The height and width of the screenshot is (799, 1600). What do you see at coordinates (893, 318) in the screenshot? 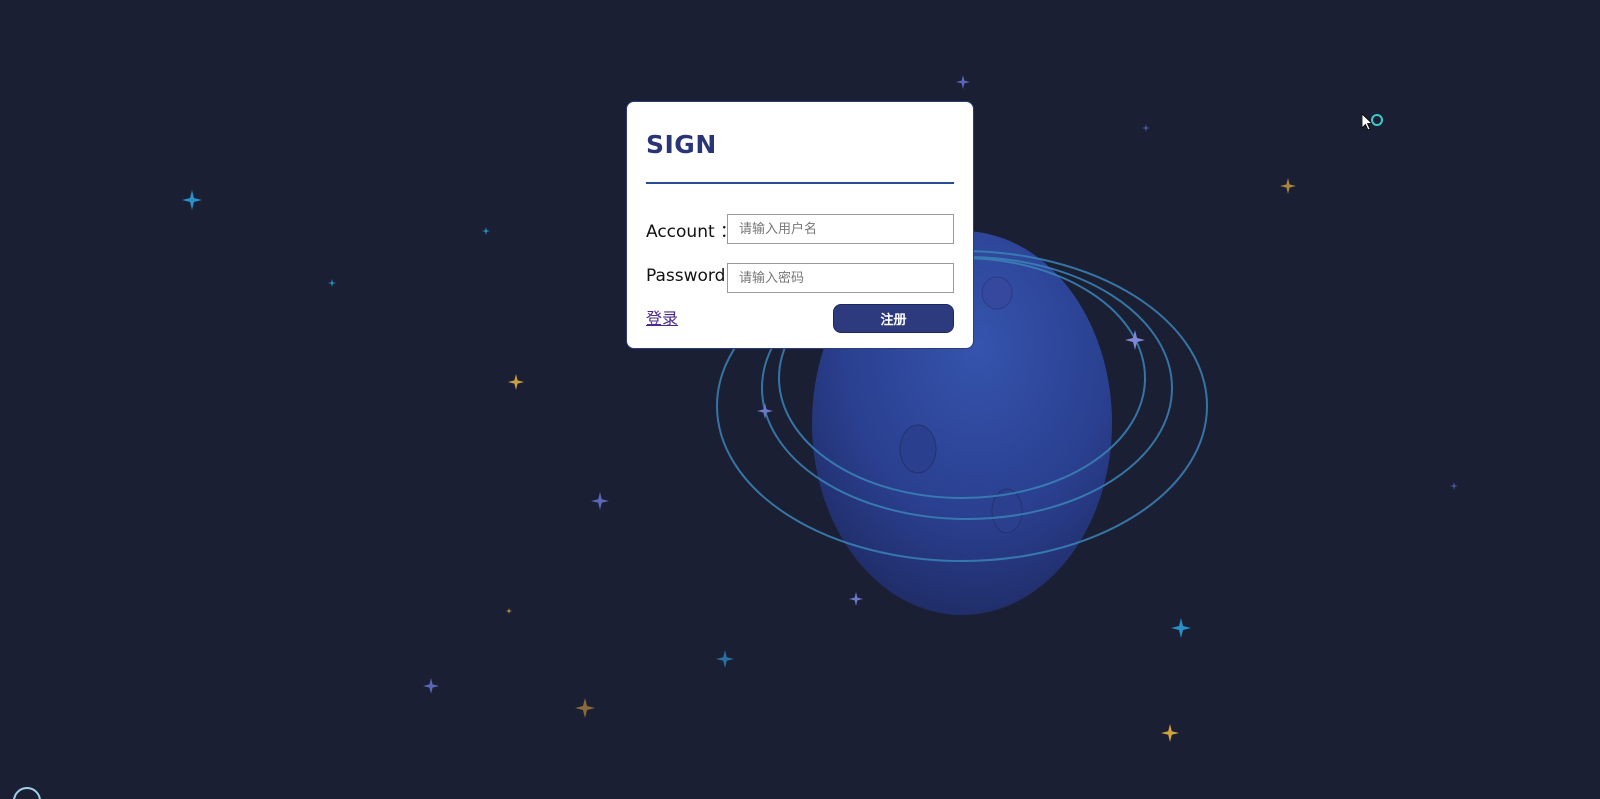
I see `register-button: 注册` at bounding box center [893, 318].